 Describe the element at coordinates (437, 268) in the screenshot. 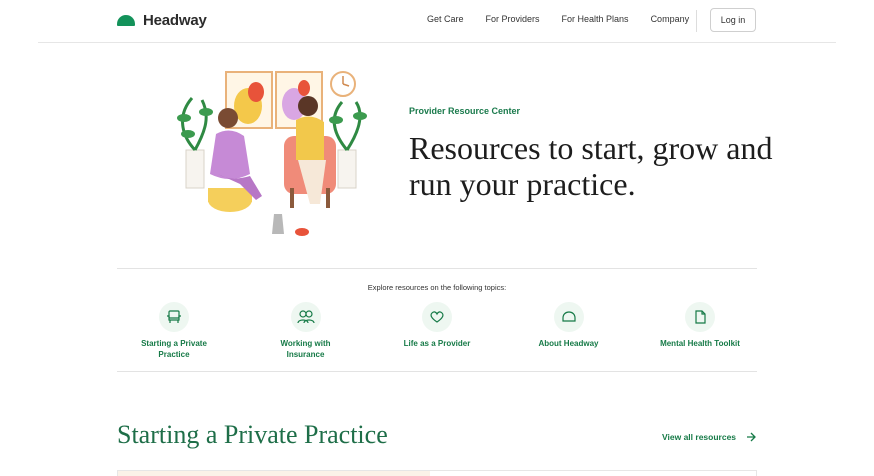

I see `topics-top-divider` at that location.